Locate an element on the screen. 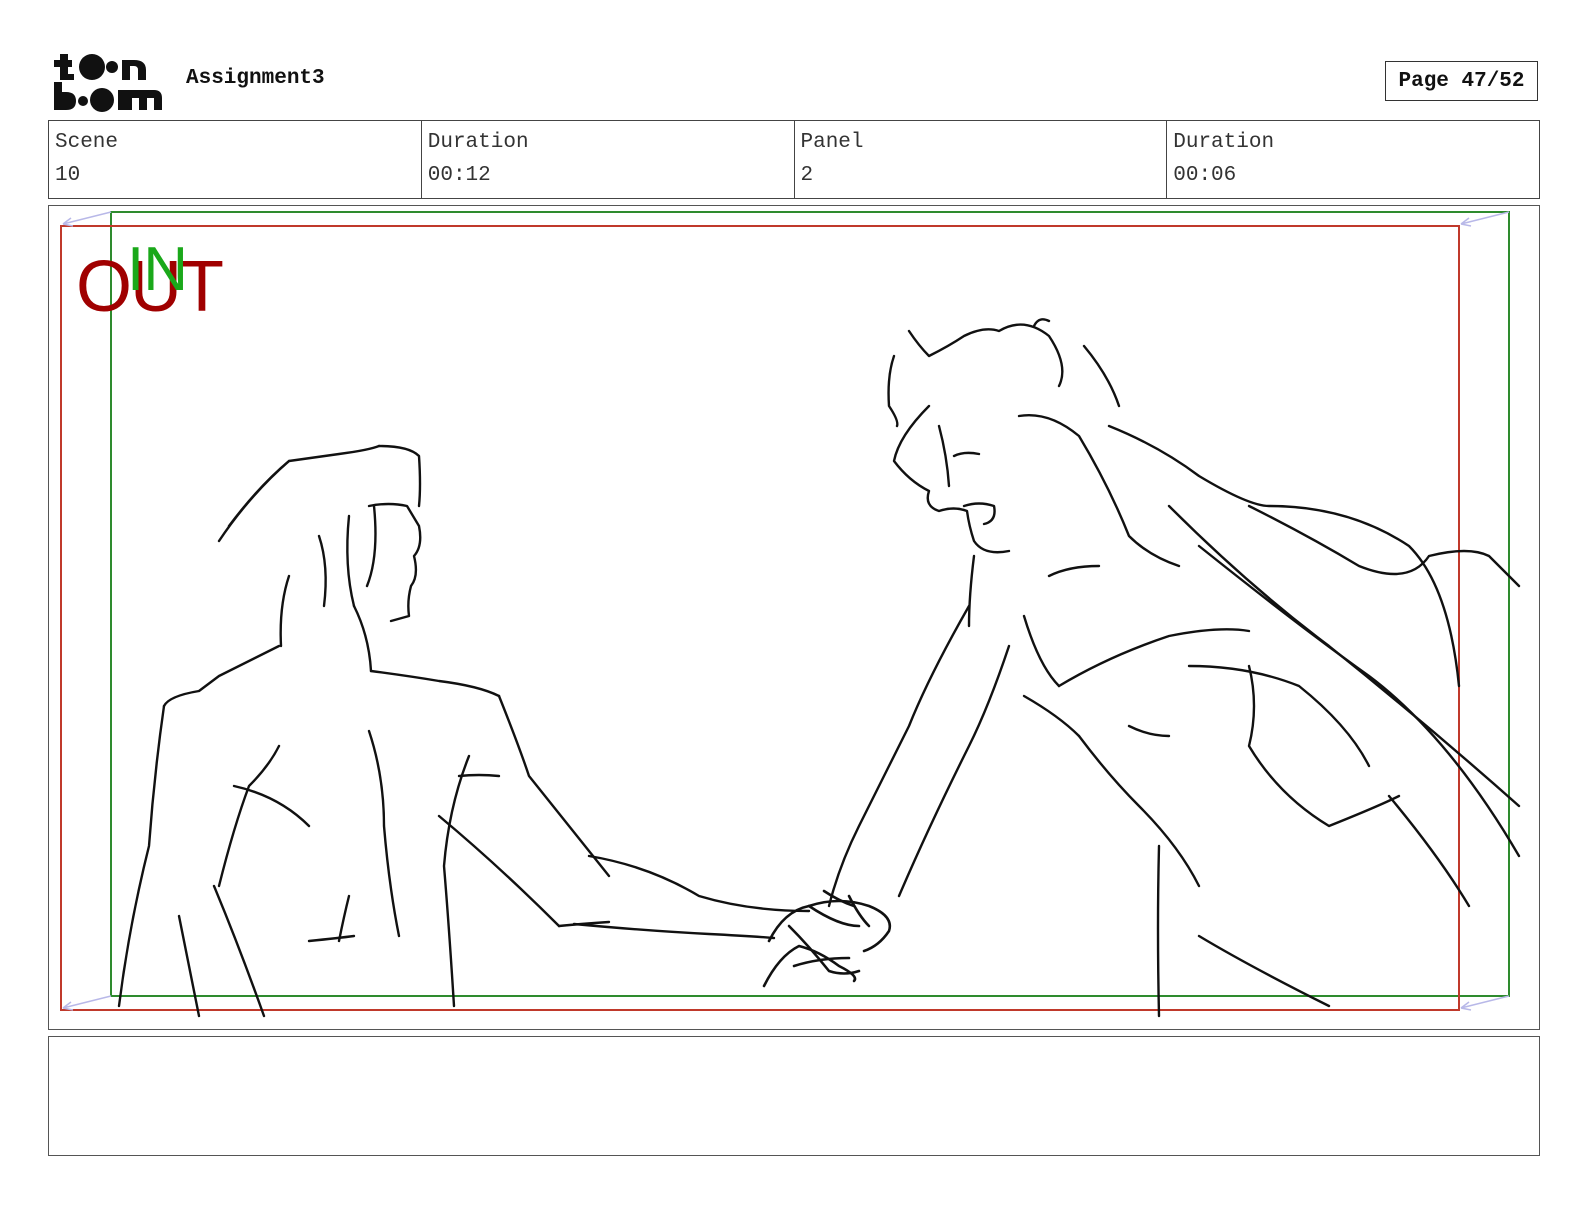 This screenshot has height=1224, width=1584. scene-duration-cell: Duration 00:12 is located at coordinates (608, 159).